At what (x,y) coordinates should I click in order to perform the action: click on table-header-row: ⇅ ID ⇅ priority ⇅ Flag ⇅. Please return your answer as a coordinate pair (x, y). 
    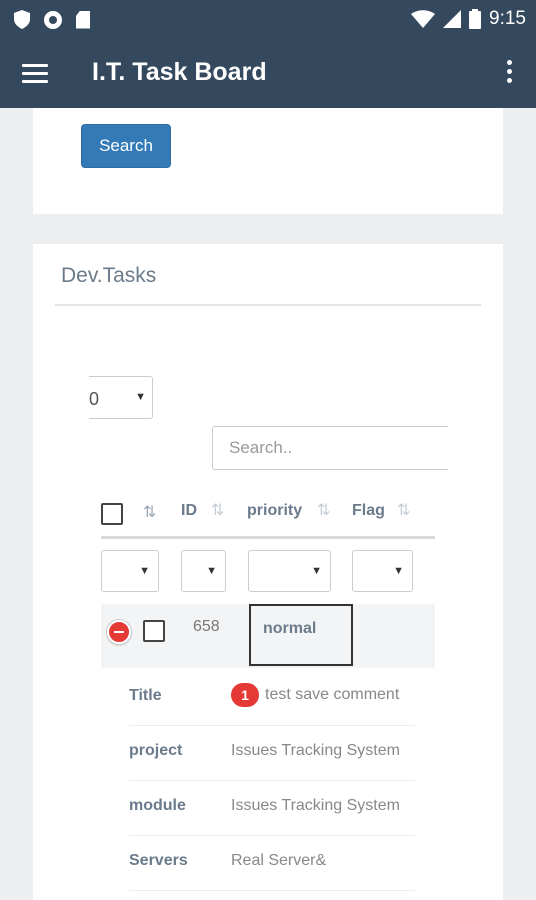
    Looking at the image, I should click on (268, 514).